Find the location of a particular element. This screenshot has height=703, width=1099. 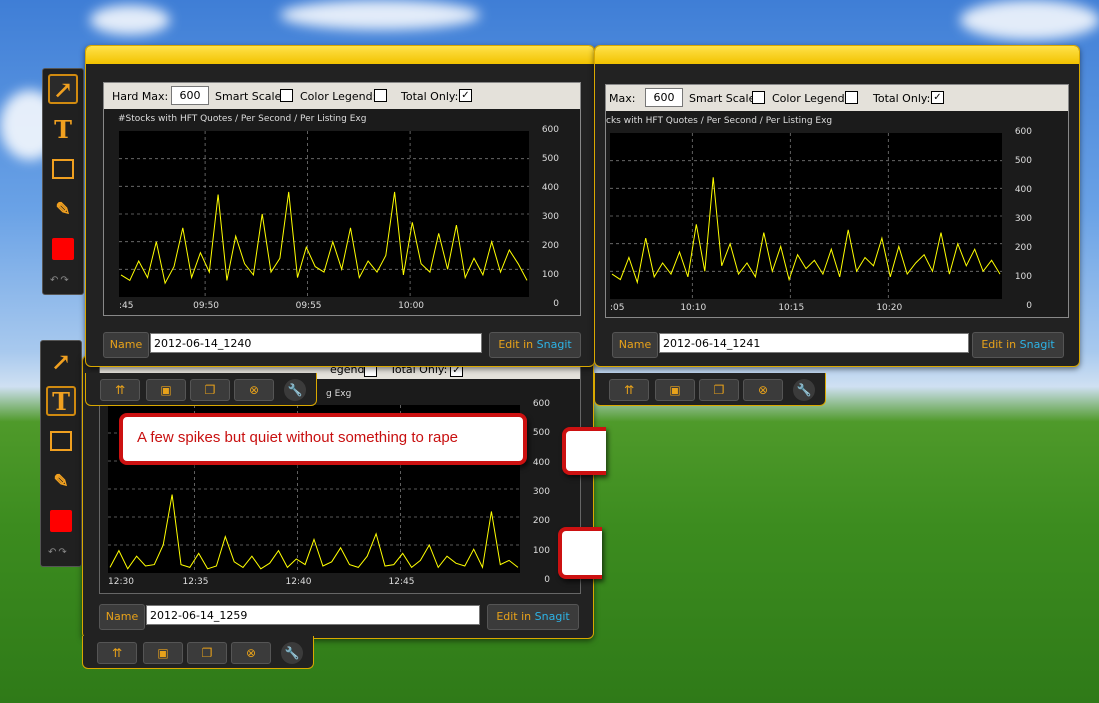

name-row: Name 2012-06-14_1241 Edit in Snagit is located at coordinates (842, 345).